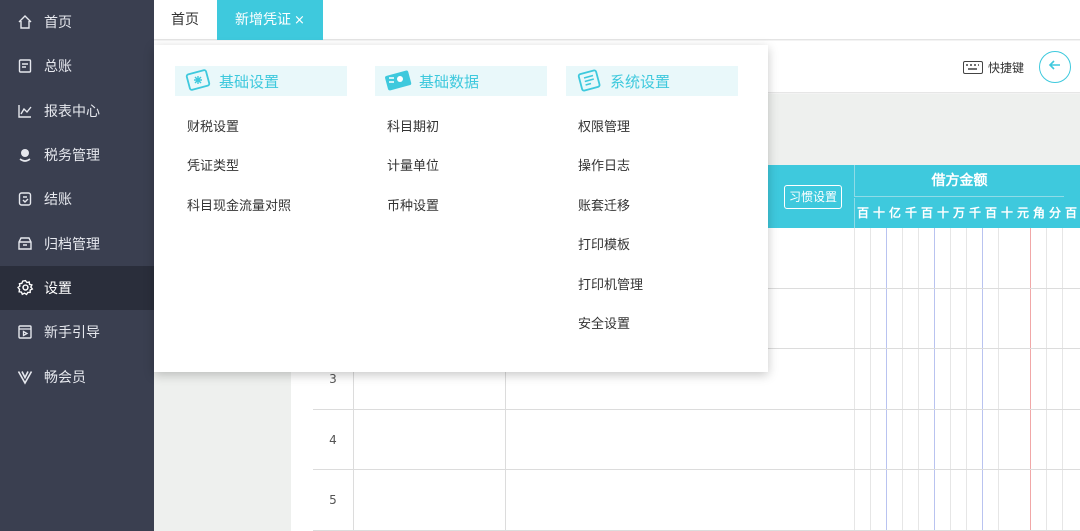  What do you see at coordinates (72, 244) in the screenshot?
I see `sidebar-item-label: 归档管理` at bounding box center [72, 244].